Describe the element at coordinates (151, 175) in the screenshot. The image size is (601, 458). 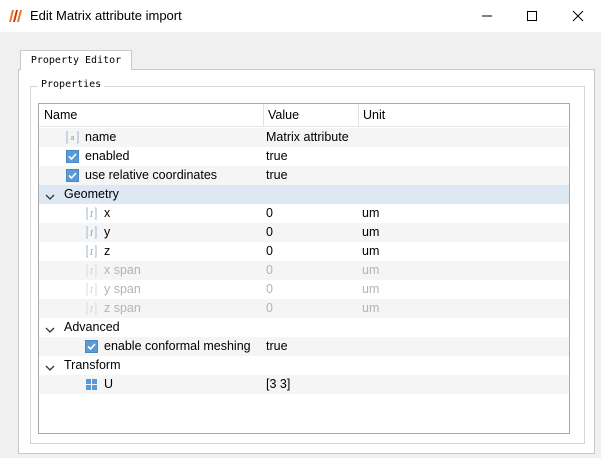
I see `property-name: use relative coordinates` at that location.